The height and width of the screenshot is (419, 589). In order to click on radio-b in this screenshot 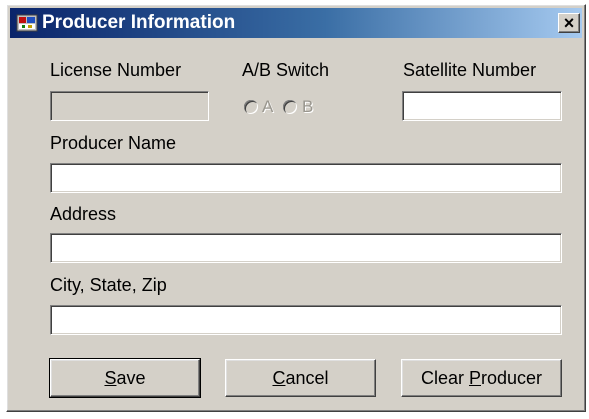, I will do `click(290, 107)`.